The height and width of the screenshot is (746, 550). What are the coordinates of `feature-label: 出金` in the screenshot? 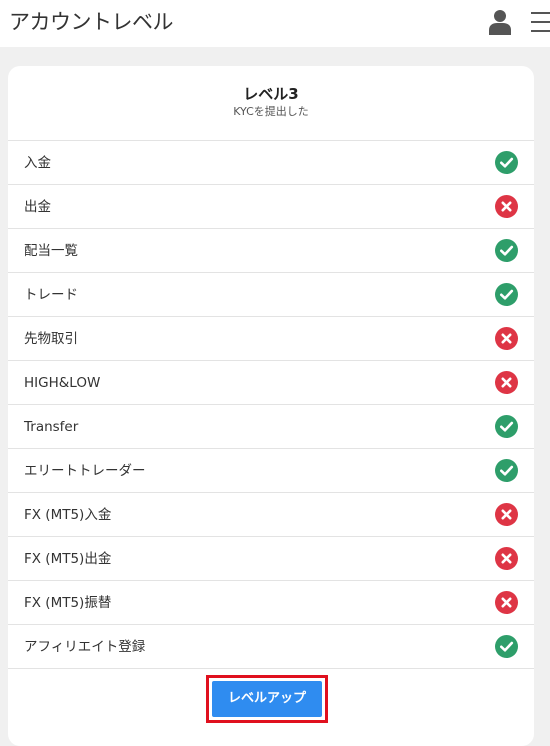 It's located at (37, 207).